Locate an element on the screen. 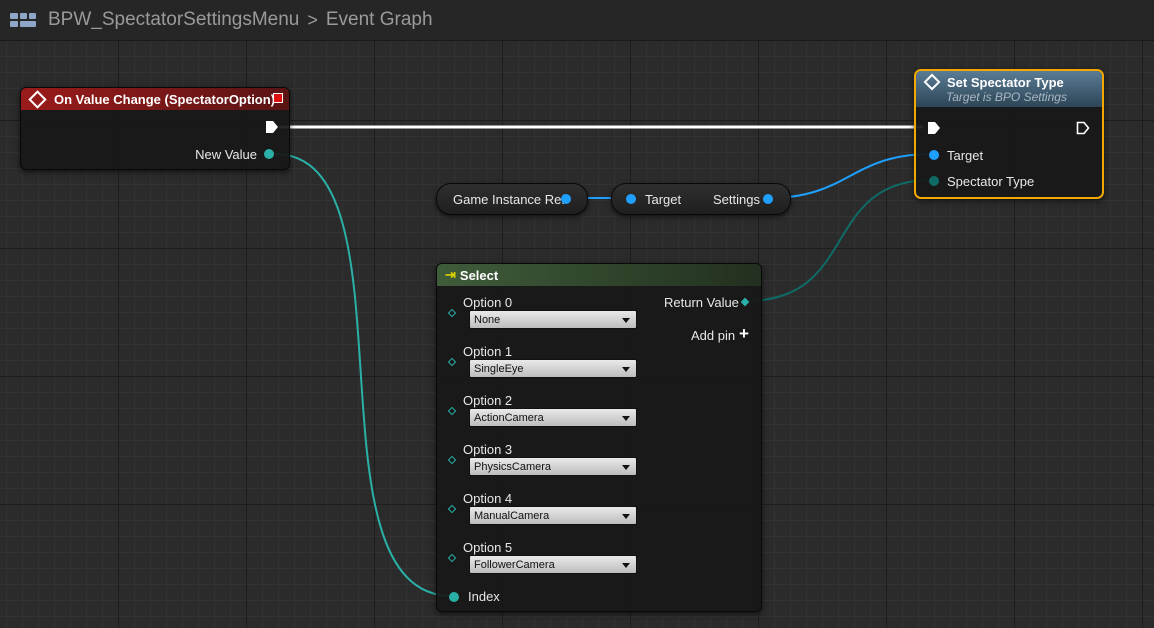  function-diamond-icon is located at coordinates (932, 82).